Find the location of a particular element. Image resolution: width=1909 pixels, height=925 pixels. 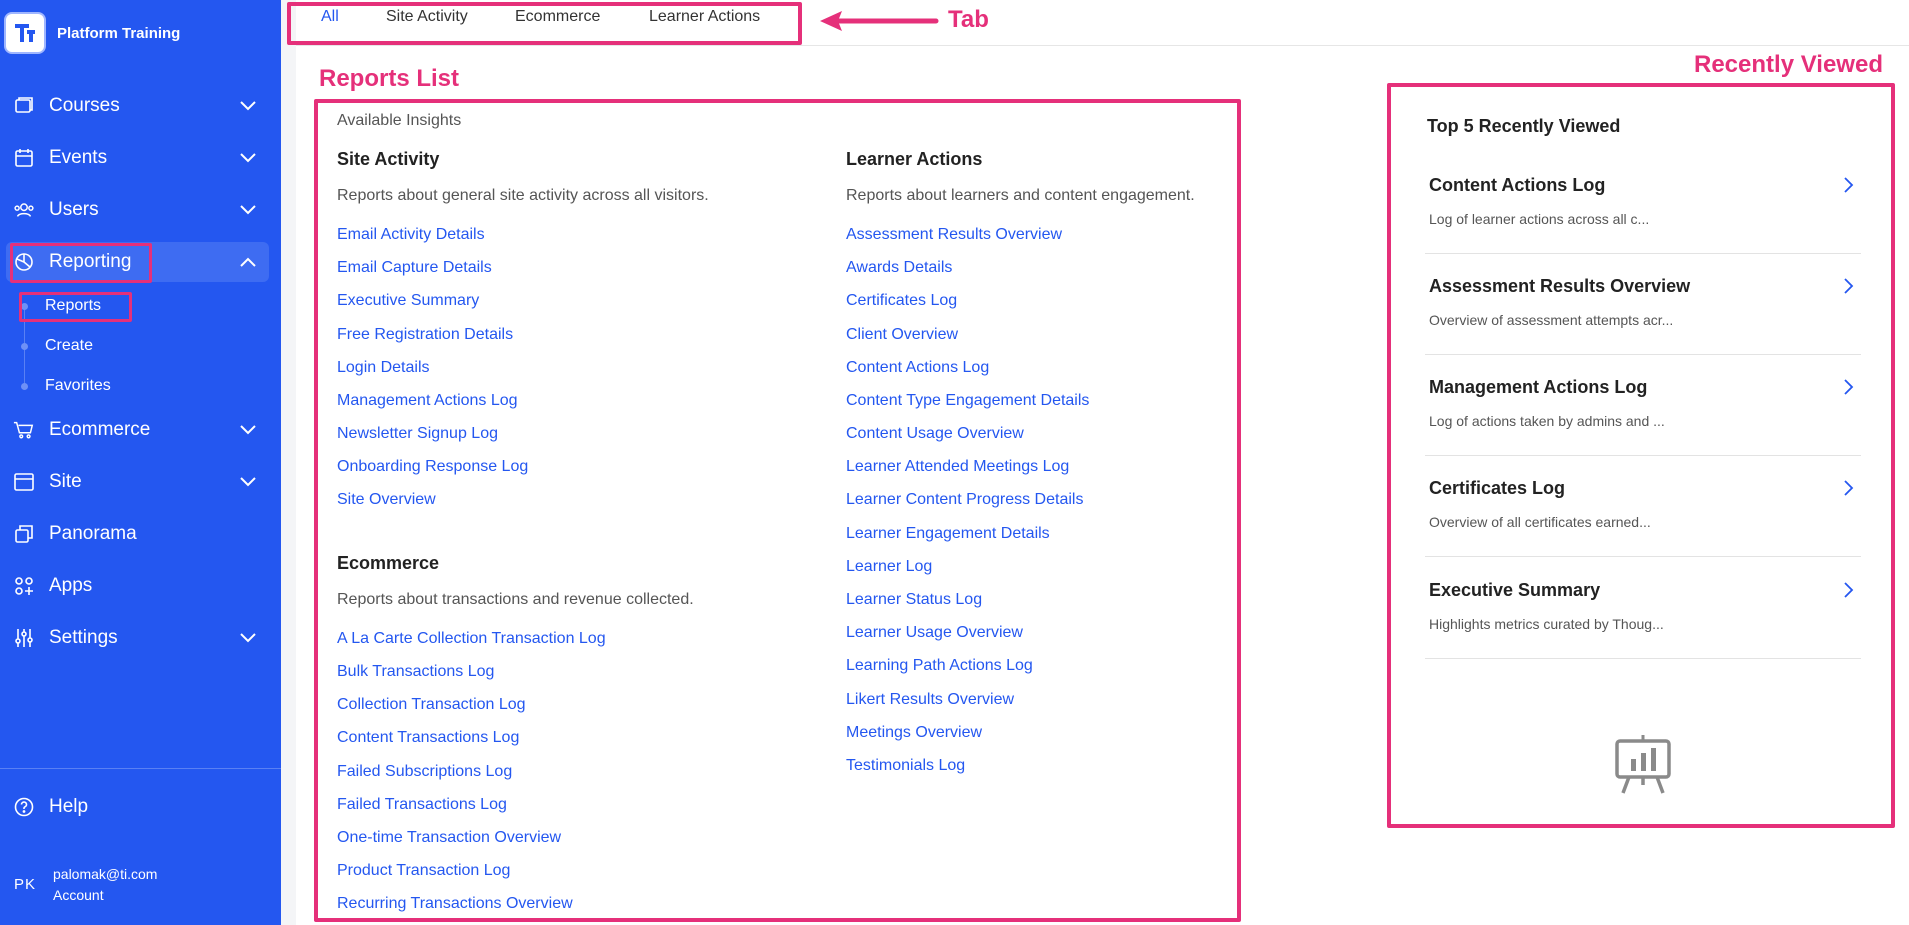

report-link: Certificates Log is located at coordinates (901, 301).